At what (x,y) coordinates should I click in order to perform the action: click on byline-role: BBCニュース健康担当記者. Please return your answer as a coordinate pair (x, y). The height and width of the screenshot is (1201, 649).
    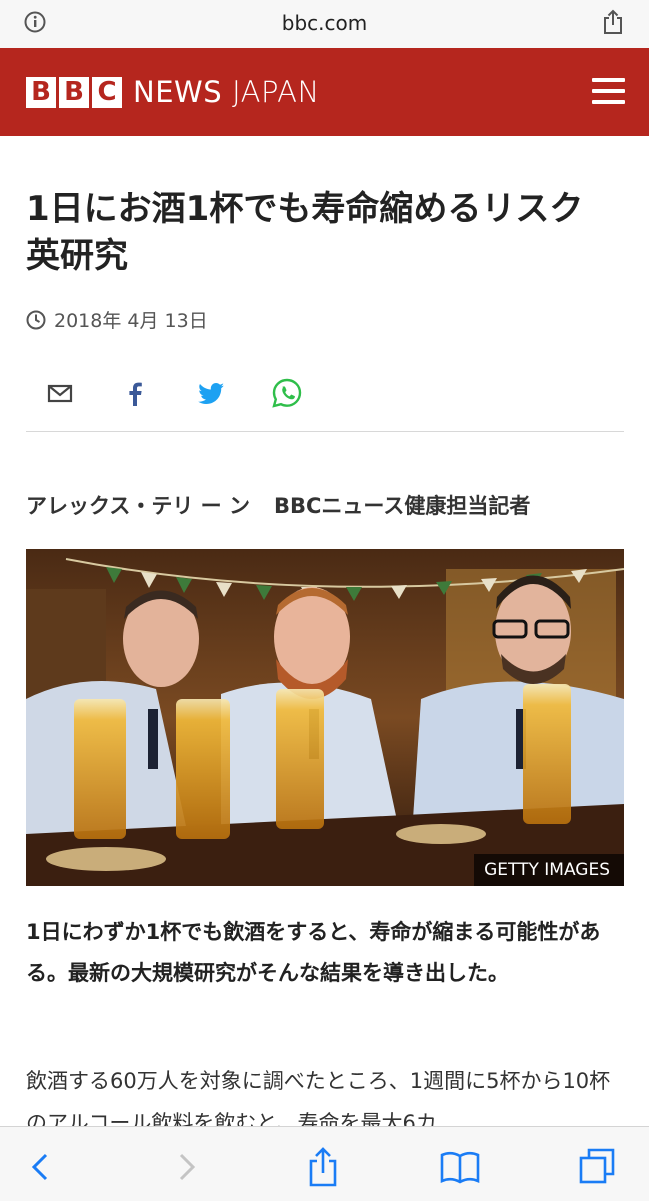
    Looking at the image, I should click on (402, 506).